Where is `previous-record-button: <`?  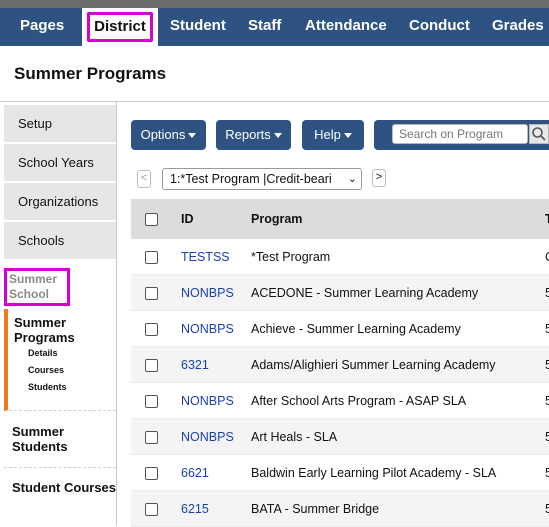
previous-record-button: < is located at coordinates (144, 179).